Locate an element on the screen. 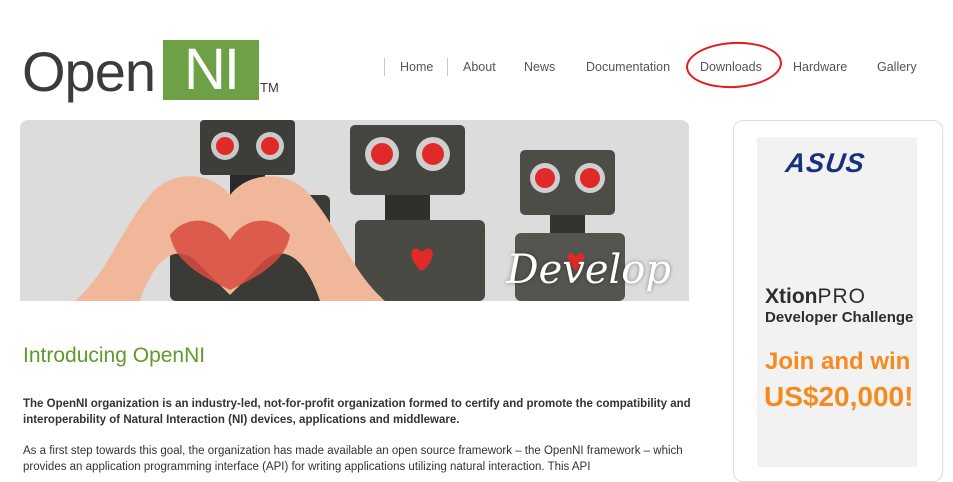  xtion-pro-title: XtionPRO is located at coordinates (815, 297).